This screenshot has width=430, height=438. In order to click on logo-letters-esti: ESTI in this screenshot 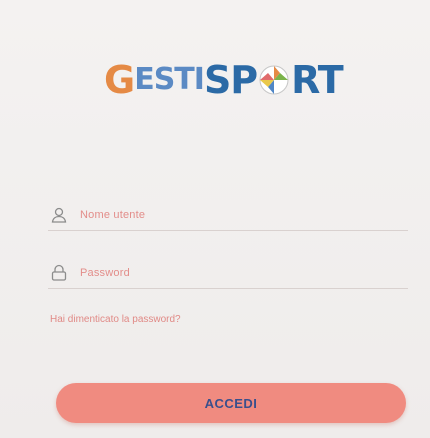, I will do `click(169, 79)`.